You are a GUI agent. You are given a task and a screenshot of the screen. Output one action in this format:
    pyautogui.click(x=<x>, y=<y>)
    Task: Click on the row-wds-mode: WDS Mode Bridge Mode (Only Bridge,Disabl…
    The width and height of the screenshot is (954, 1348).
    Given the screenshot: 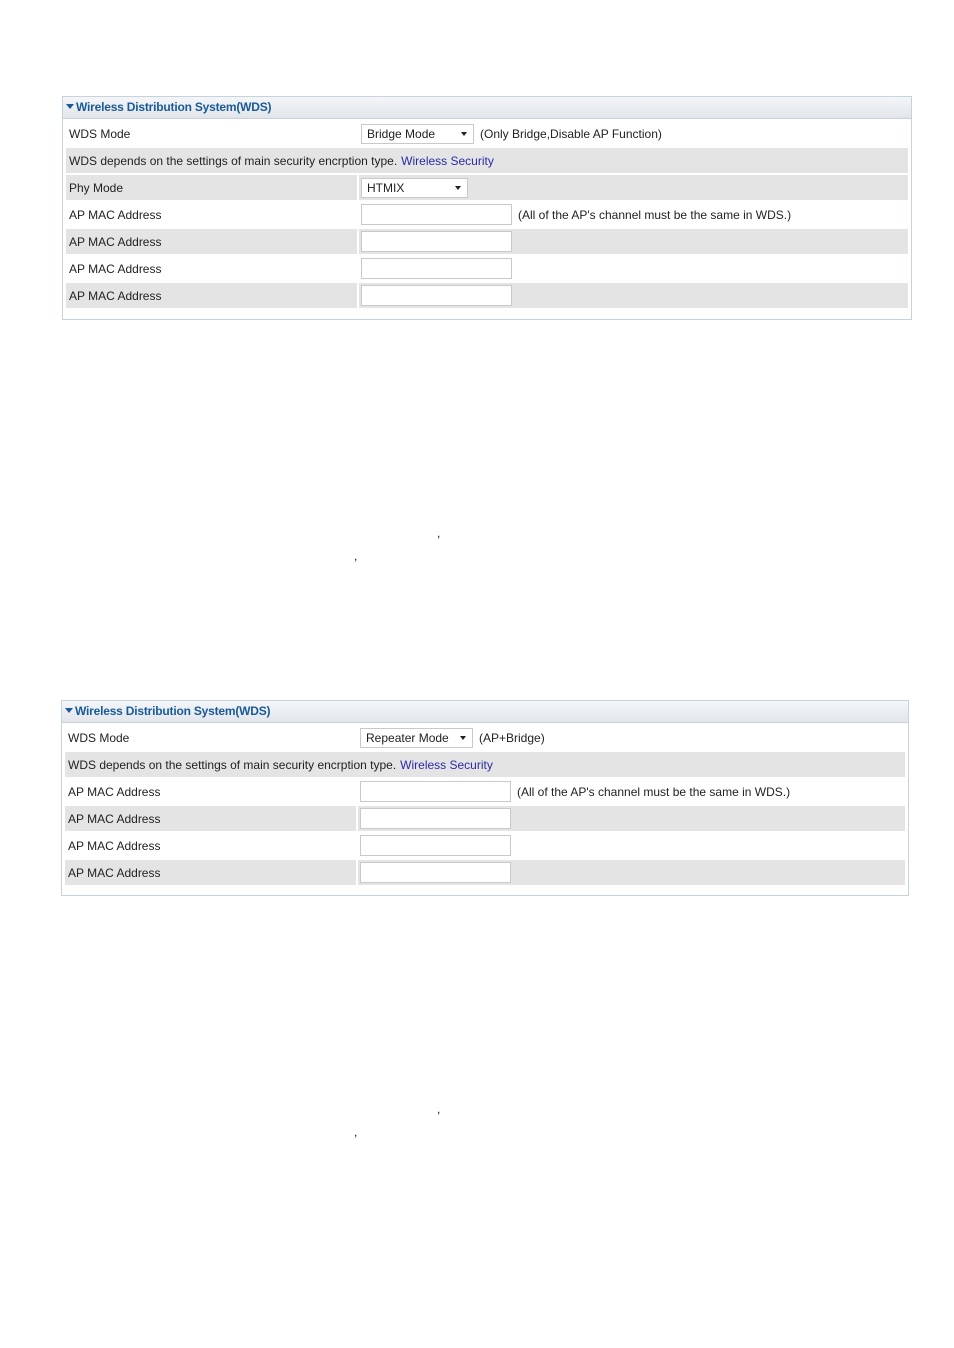 What is the action you would take?
    pyautogui.click(x=487, y=133)
    